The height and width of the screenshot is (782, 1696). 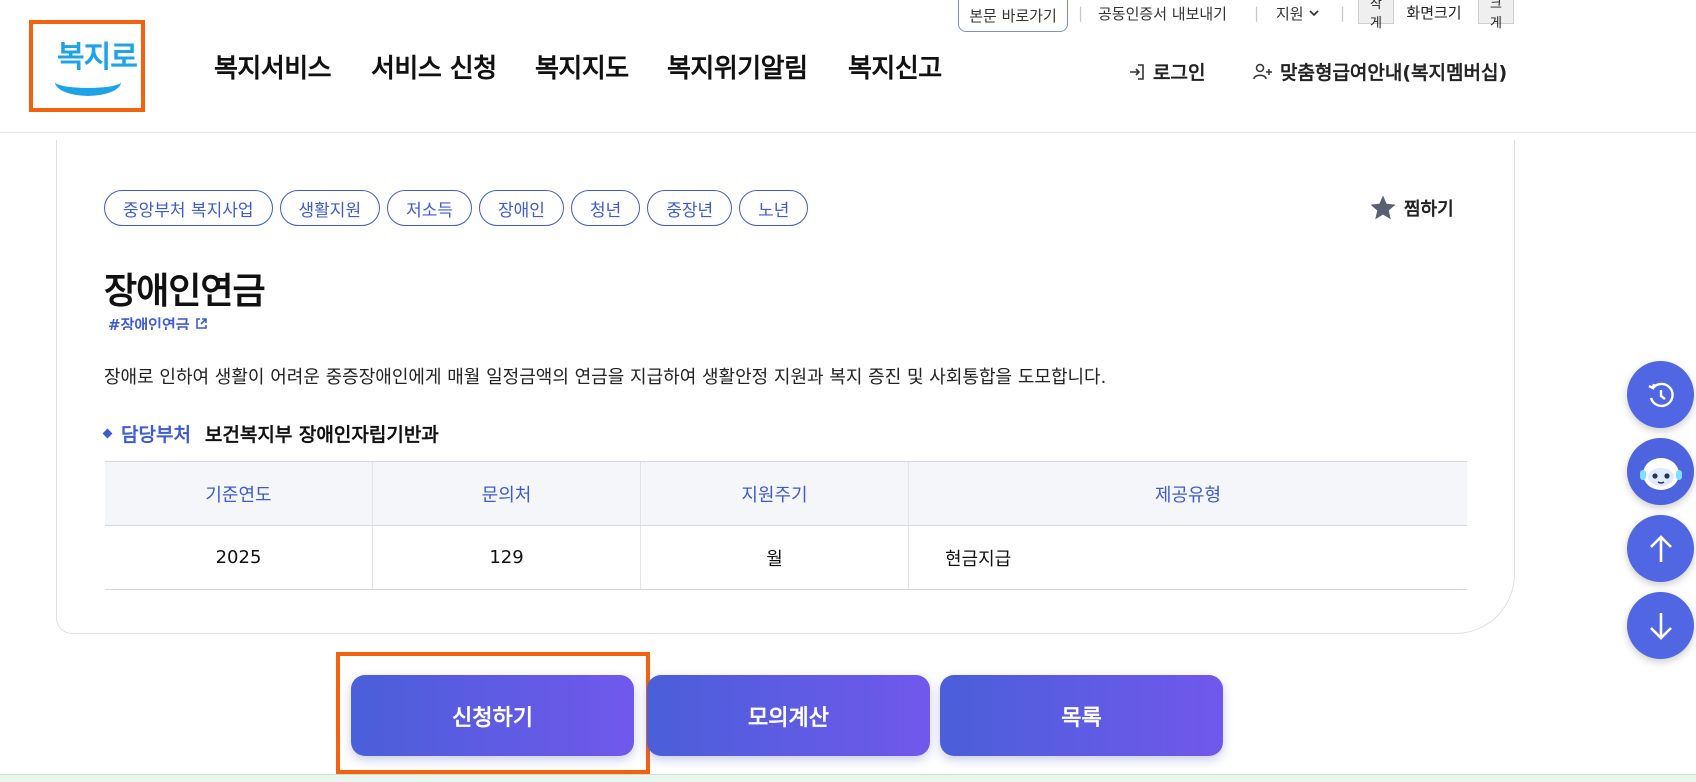 I want to click on hashtag-link: #장애인연금, so click(x=158, y=322).